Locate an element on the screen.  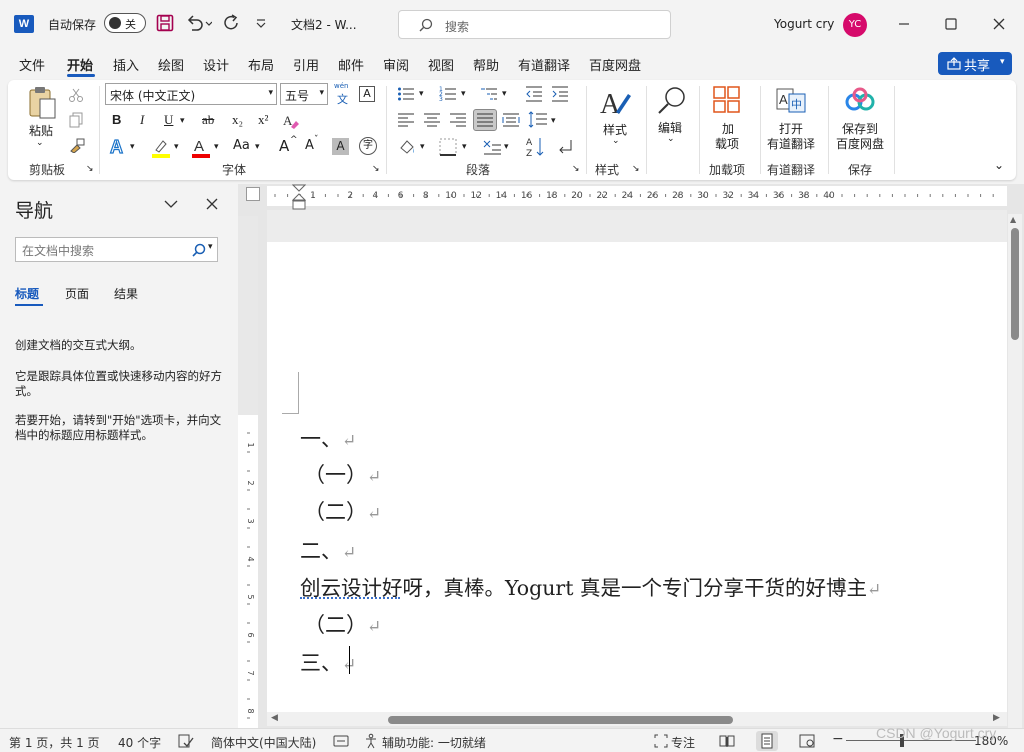
scroll-up-icon: ▲ is located at coordinates (1013, 219).